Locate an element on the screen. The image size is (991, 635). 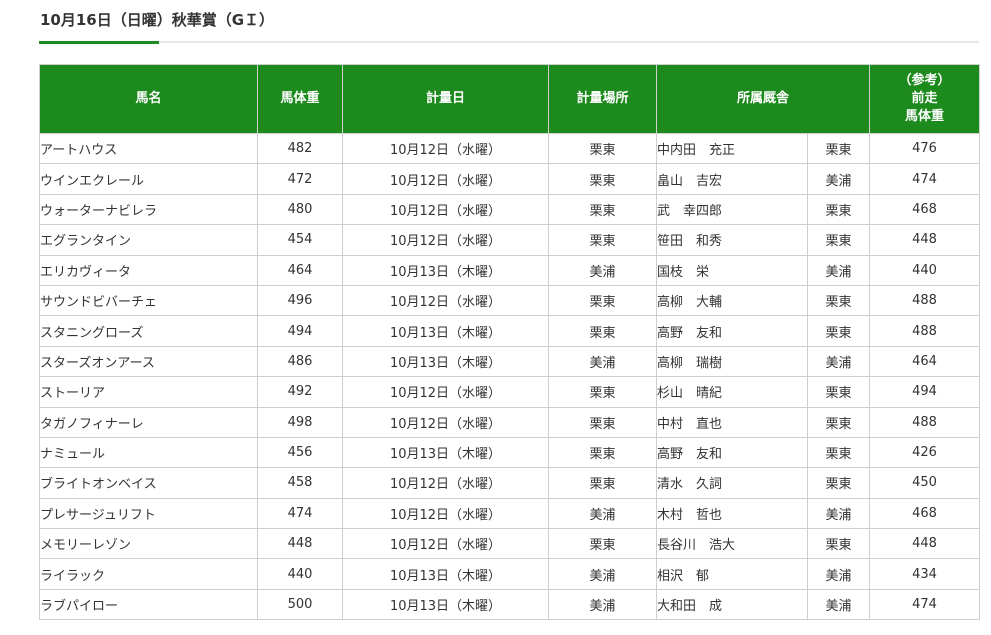
horse-name-cell: プレサージュリフト is located at coordinates (148, 513).